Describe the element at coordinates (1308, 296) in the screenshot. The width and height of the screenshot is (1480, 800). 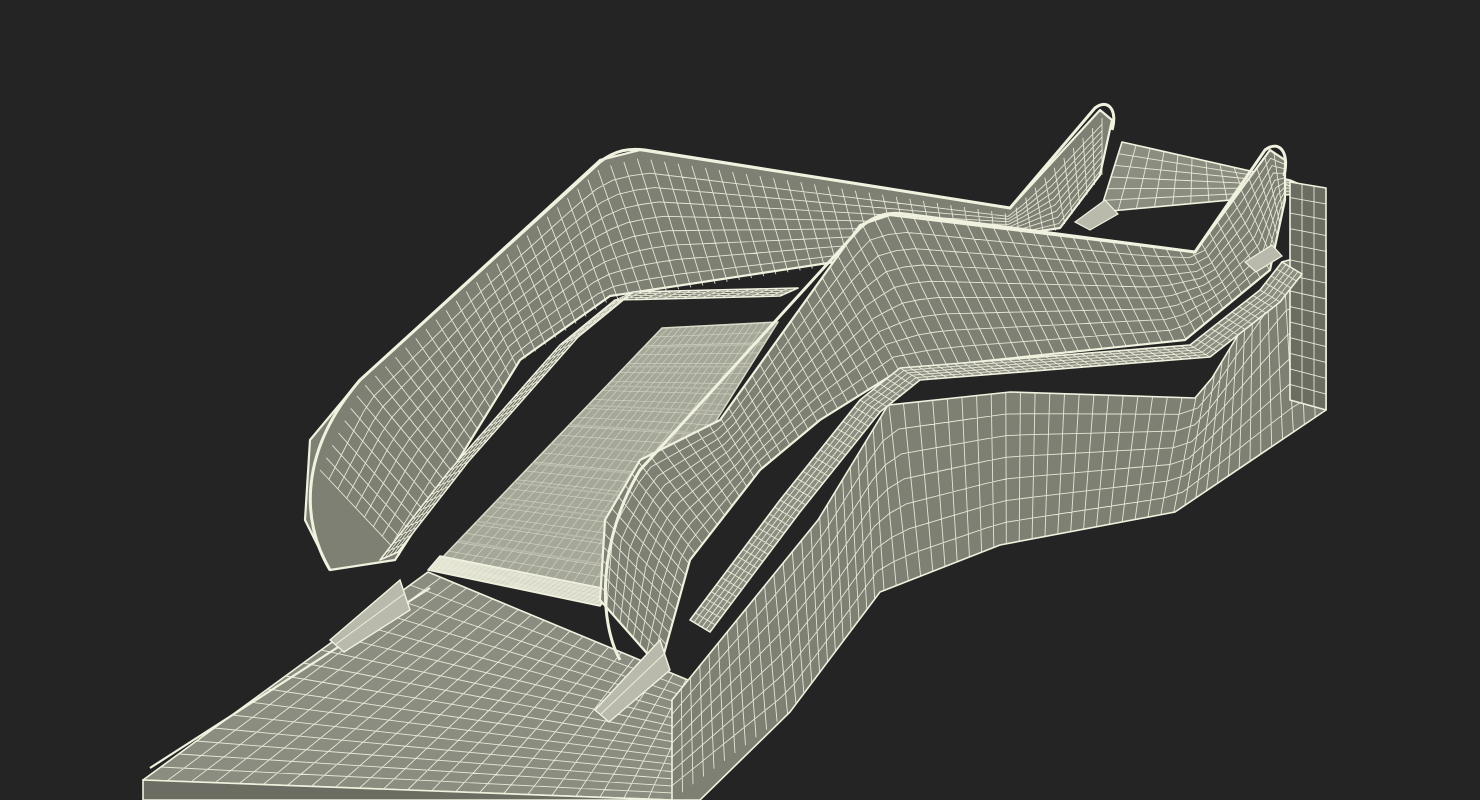
I see `upper-landing-side` at that location.